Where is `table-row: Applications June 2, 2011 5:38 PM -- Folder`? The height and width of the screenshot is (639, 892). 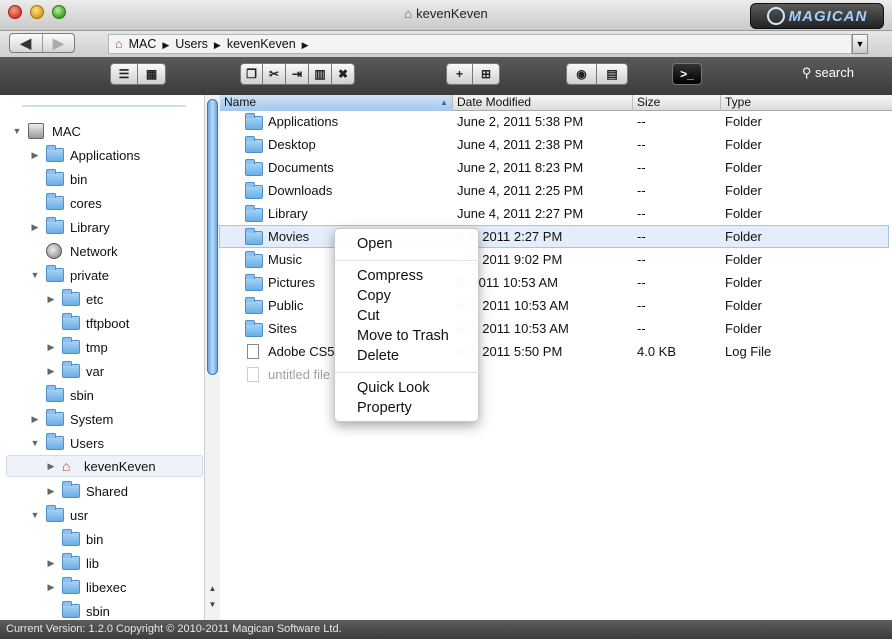 table-row: Applications June 2, 2011 5:38 PM -- Folder is located at coordinates (555, 122).